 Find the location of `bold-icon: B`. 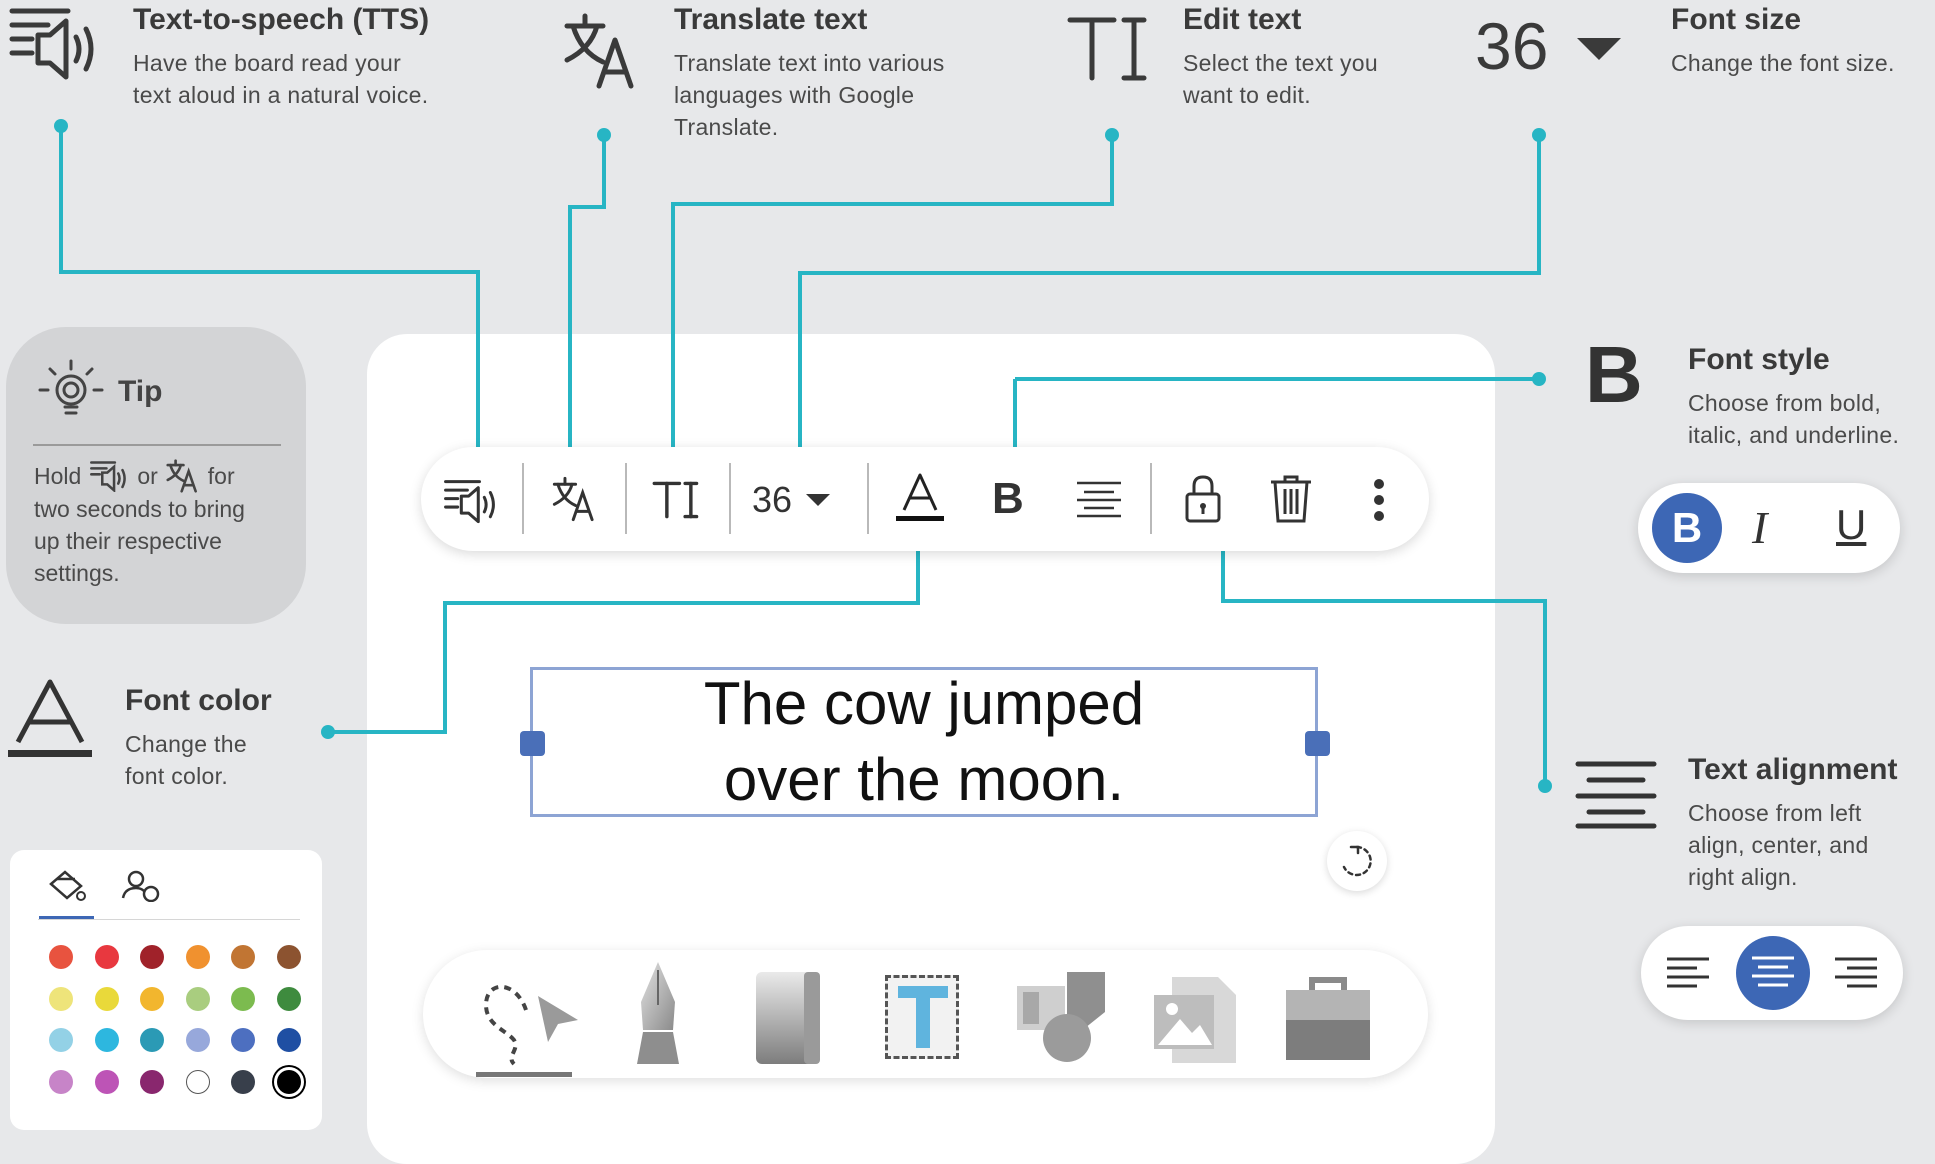

bold-icon: B is located at coordinates (1614, 374).